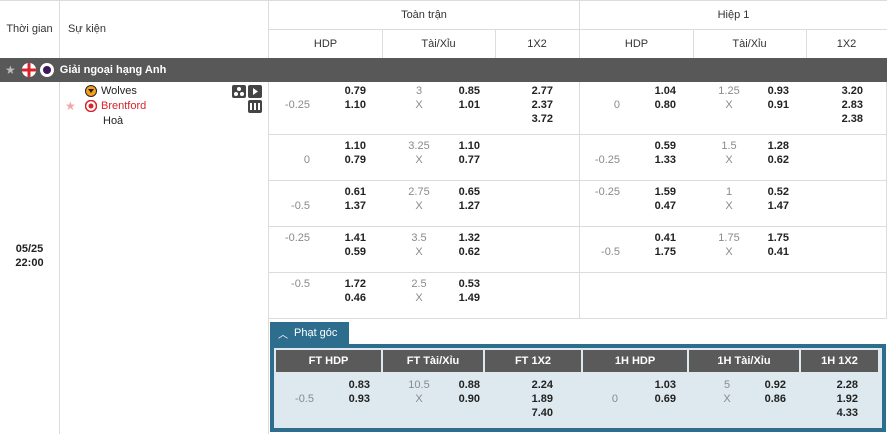 The image size is (887, 434). I want to click on full-match-header: Toàn trận, so click(424, 14).